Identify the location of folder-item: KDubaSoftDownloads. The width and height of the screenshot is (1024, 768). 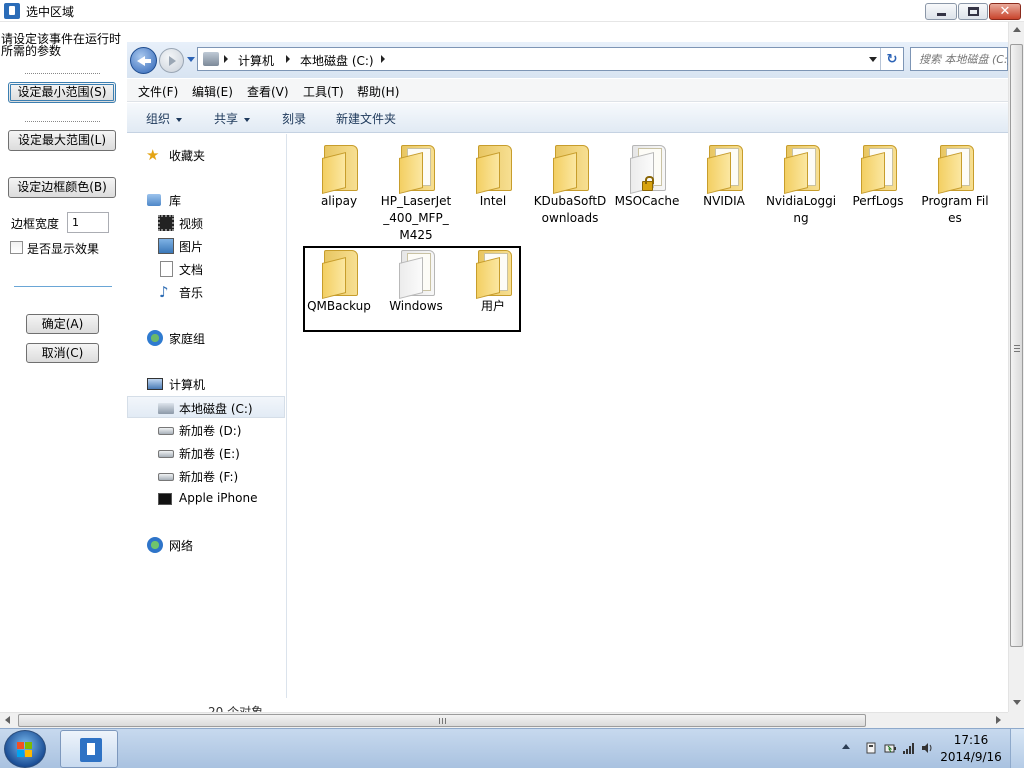
(570, 186).